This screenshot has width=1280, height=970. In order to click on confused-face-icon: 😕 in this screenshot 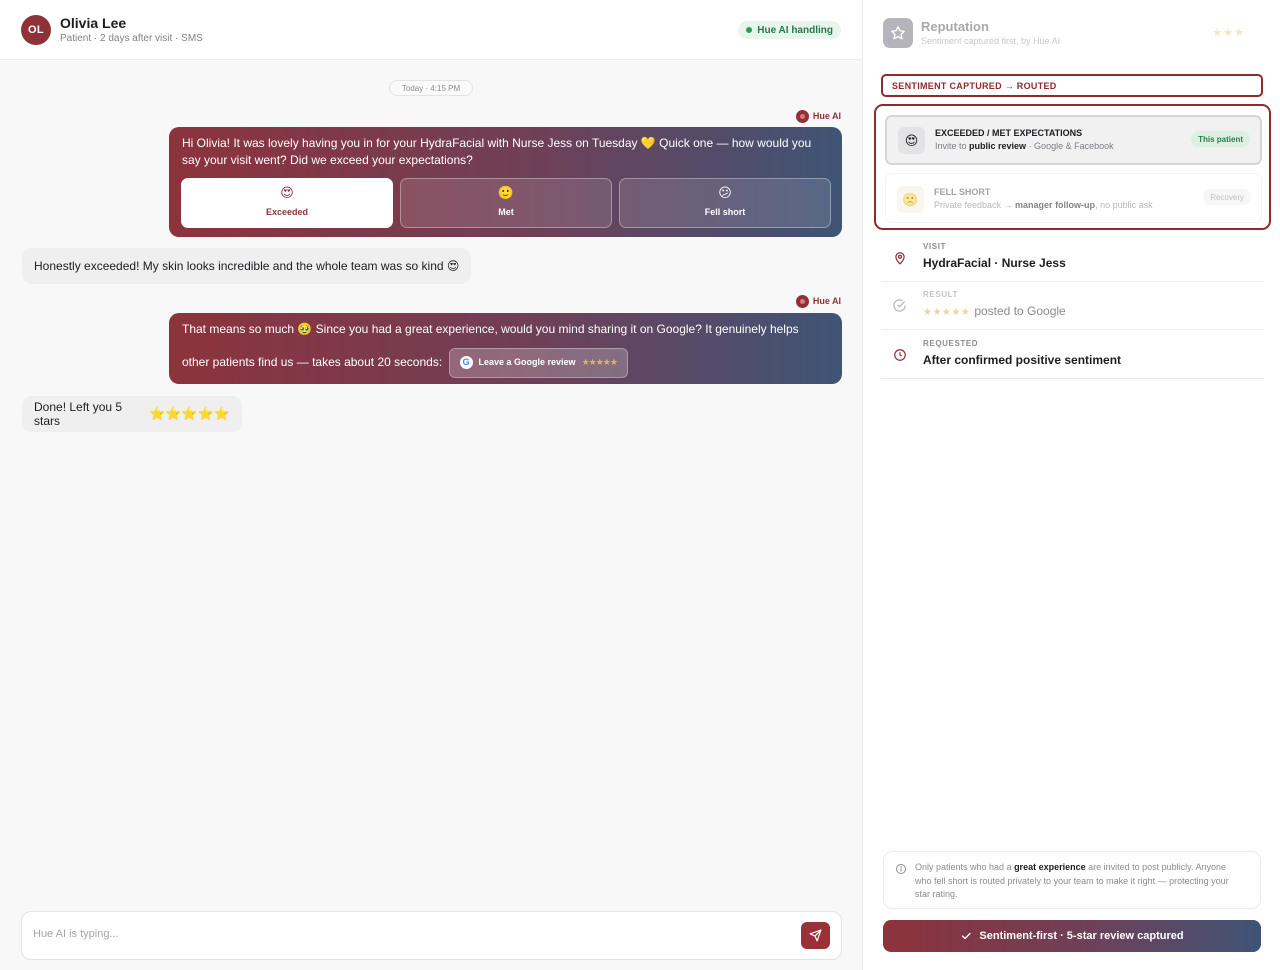, I will do `click(725, 192)`.